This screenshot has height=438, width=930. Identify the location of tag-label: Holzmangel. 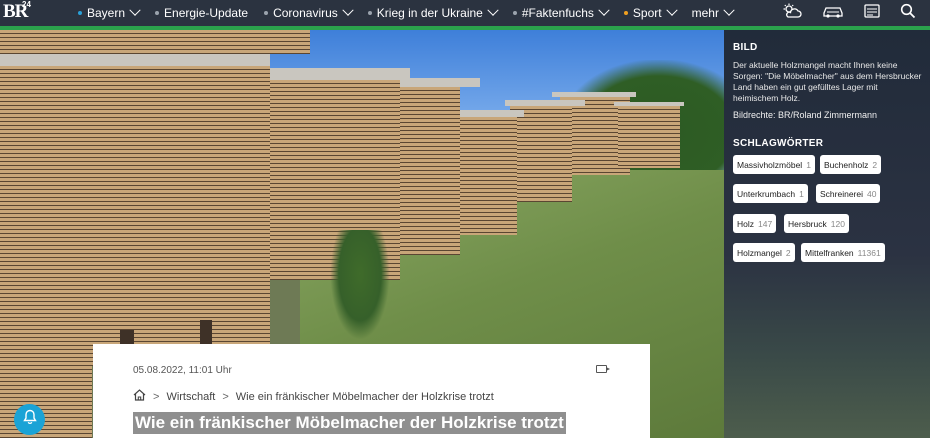
(759, 252).